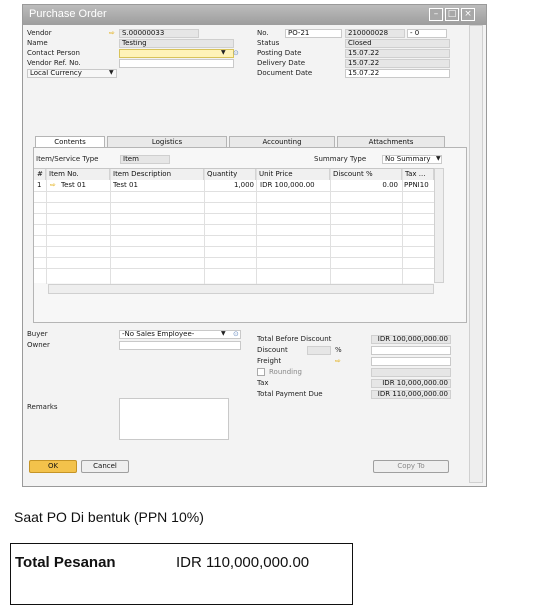 The width and height of the screenshot is (547, 613). I want to click on copy-to-button: Copy To, so click(411, 466).